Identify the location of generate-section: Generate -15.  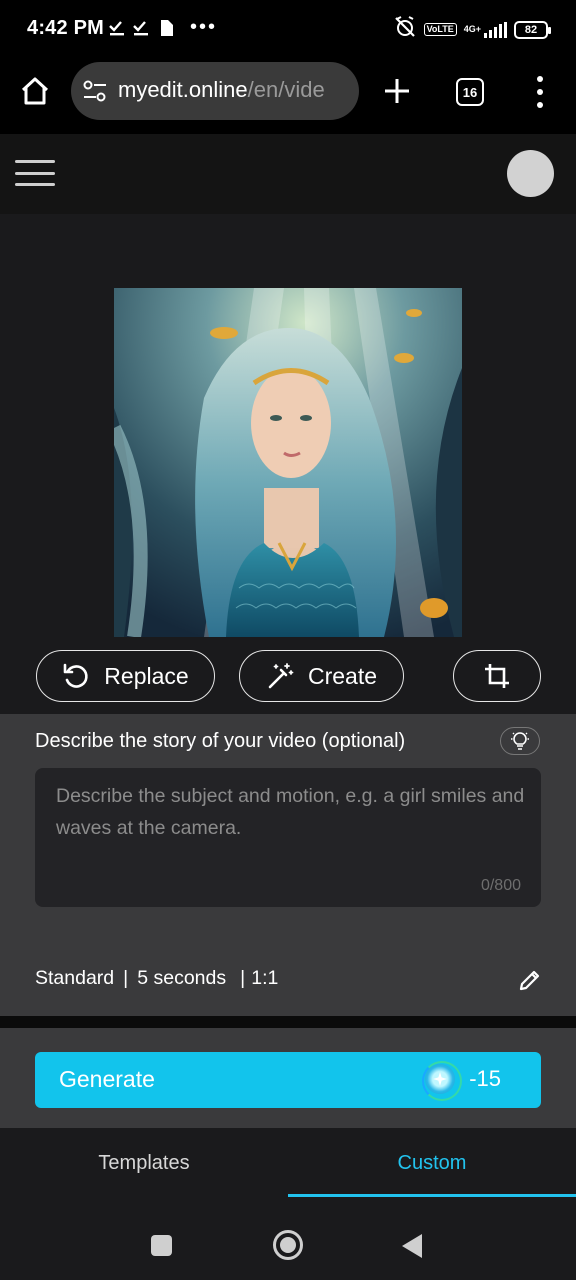
(288, 1078).